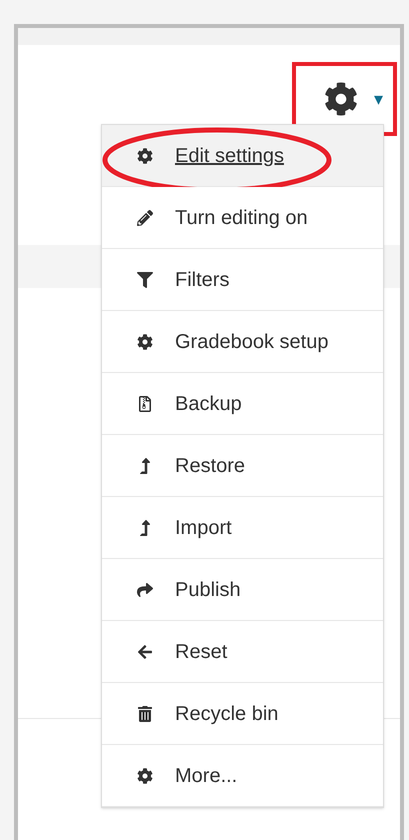 The width and height of the screenshot is (409, 840). What do you see at coordinates (242, 590) in the screenshot?
I see `menu-item: Publish` at bounding box center [242, 590].